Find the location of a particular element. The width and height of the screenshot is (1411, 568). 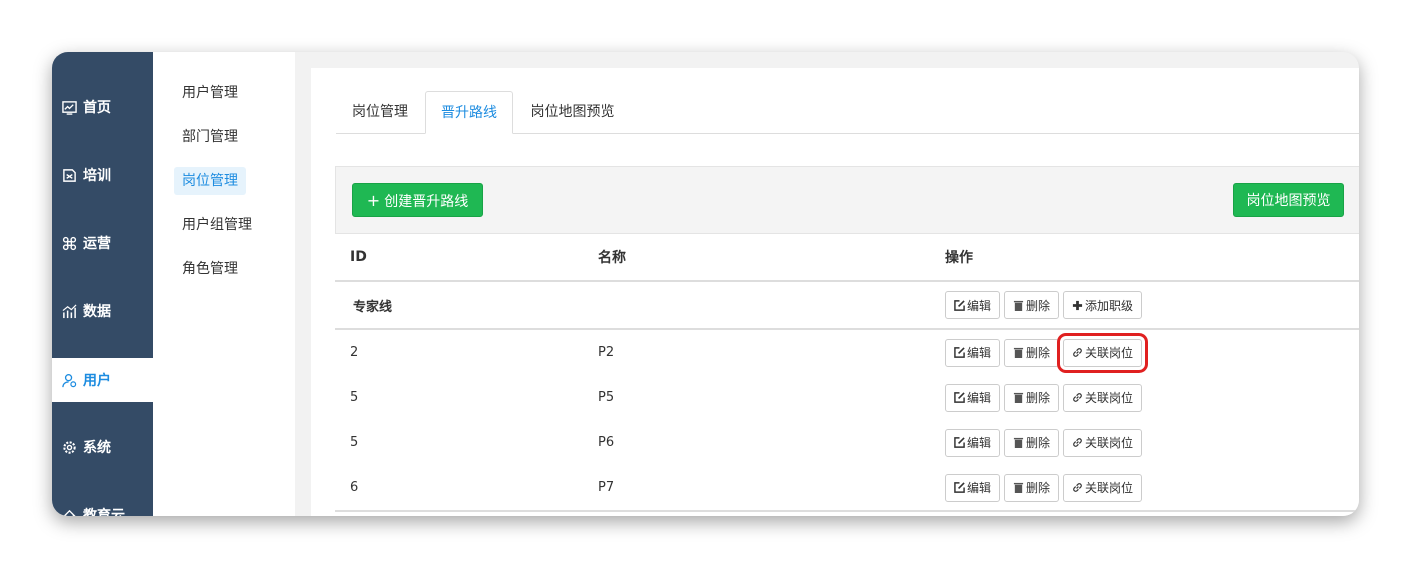

table-row: 6 P7 编辑 删除 关联岗位 is located at coordinates (847, 488).